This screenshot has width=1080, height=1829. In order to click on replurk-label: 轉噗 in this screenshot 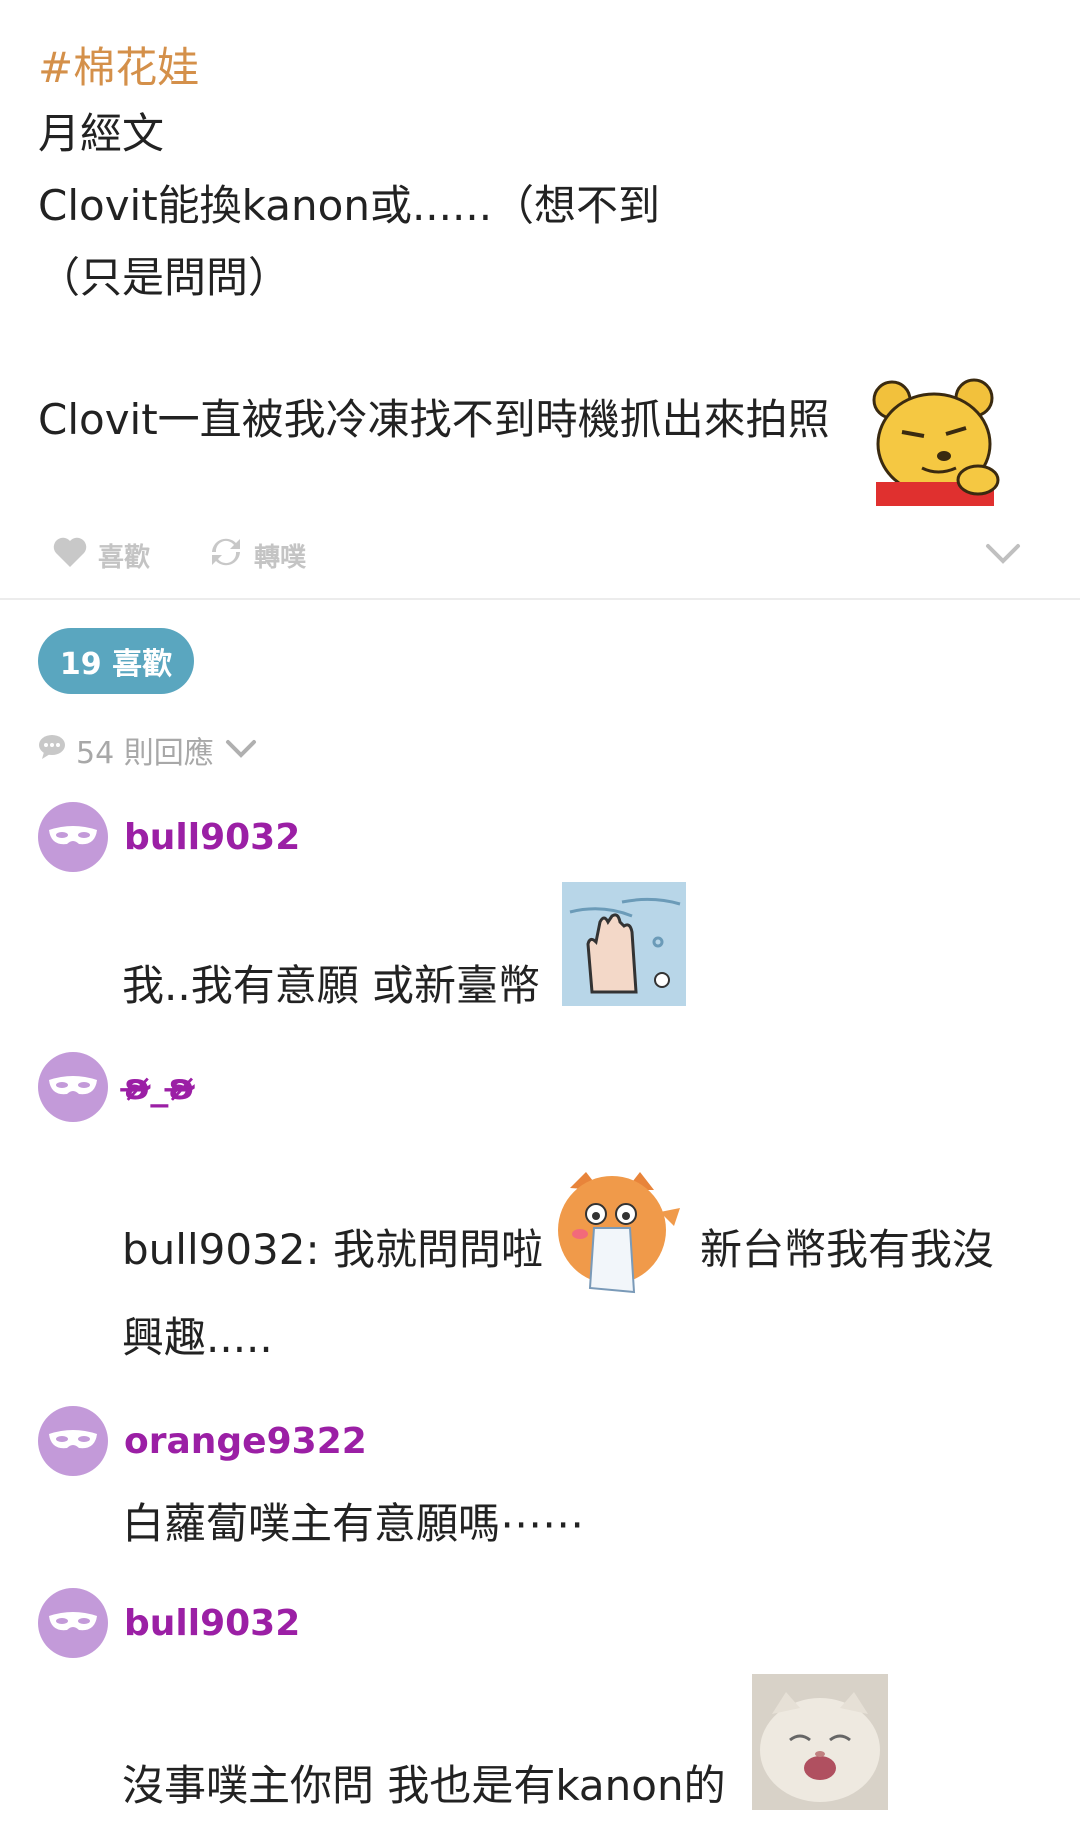, I will do `click(280, 558)`.